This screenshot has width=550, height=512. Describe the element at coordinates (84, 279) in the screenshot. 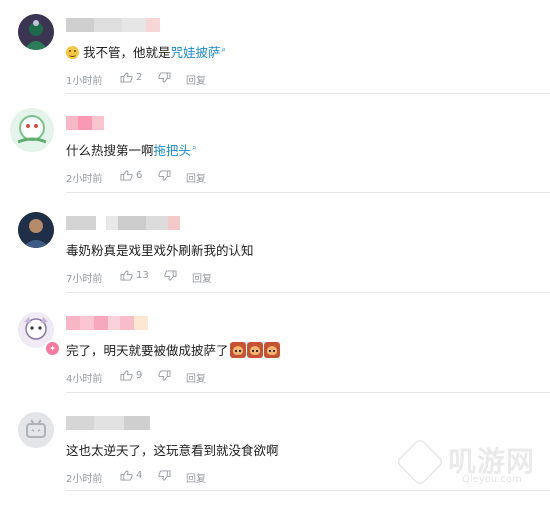

I see `comment-time: 7小时前` at that location.